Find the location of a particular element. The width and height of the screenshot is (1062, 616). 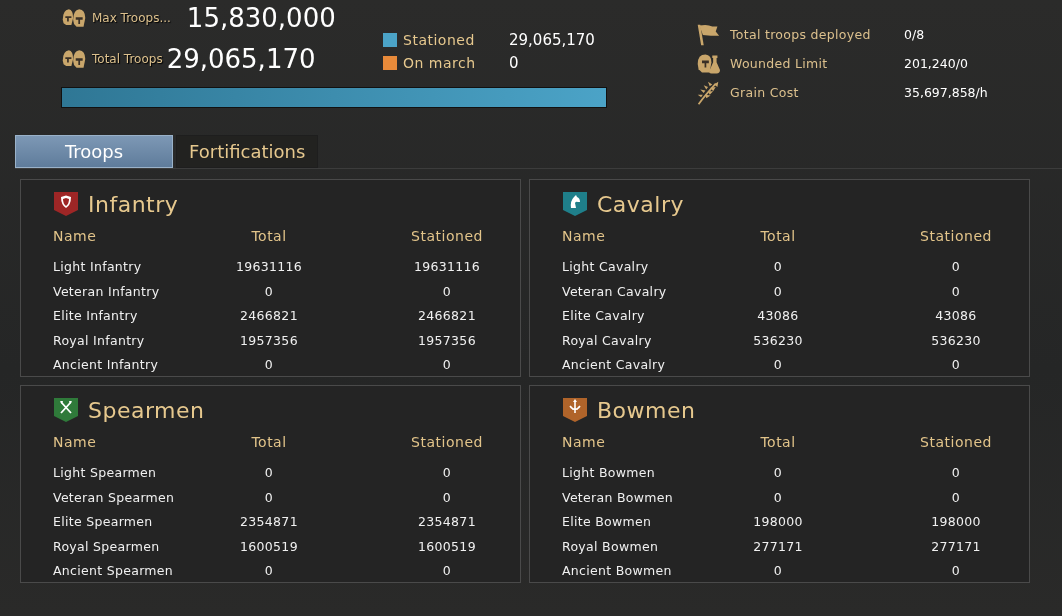

detail-value: 201,240/0 is located at coordinates (936, 63).